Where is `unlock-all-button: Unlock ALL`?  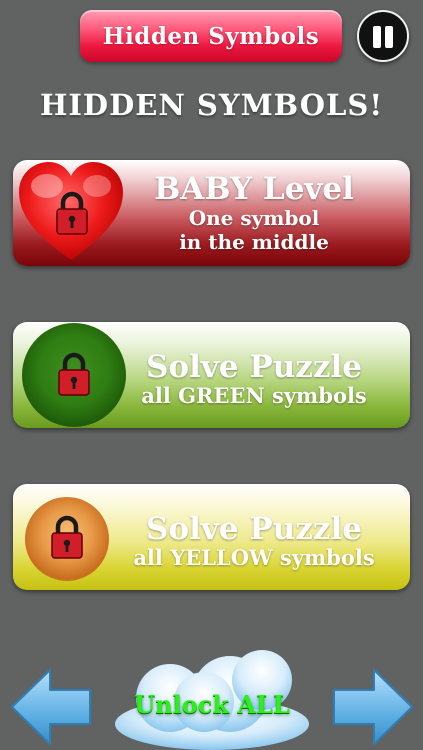
unlock-all-button: Unlock ALL is located at coordinates (212, 704).